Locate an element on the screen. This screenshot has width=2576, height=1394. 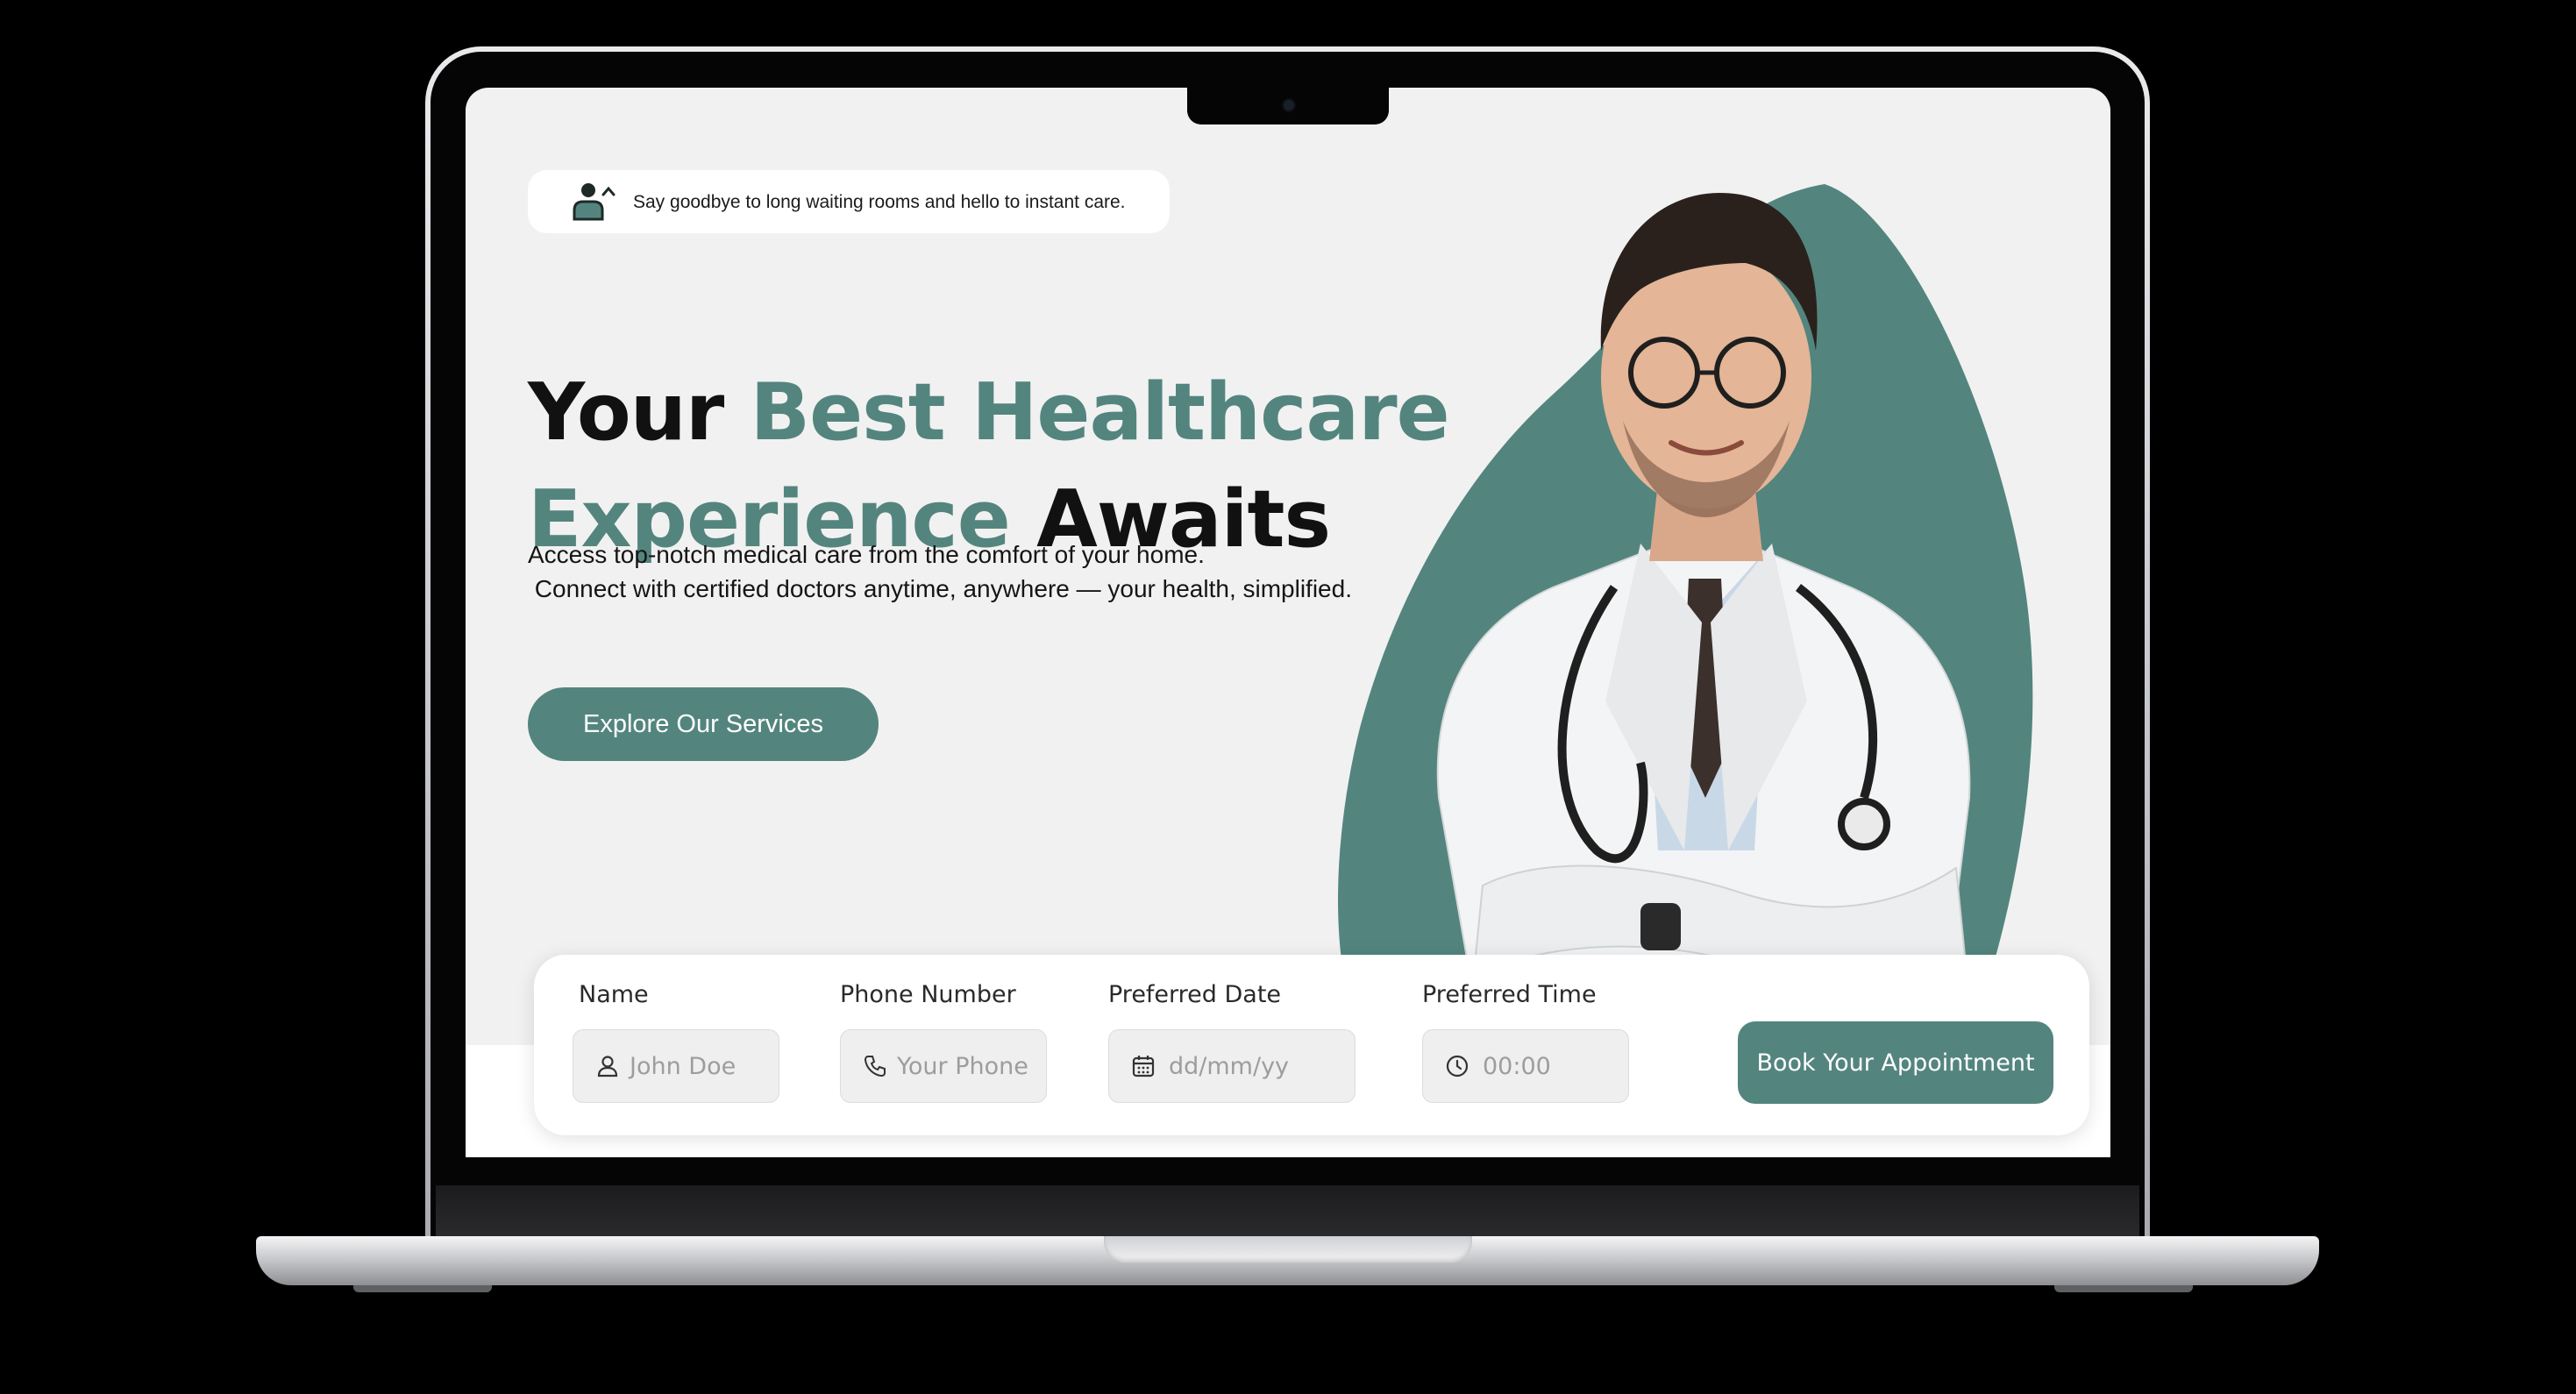
book-appointment-button: Book Your Appointment is located at coordinates (1895, 1063).